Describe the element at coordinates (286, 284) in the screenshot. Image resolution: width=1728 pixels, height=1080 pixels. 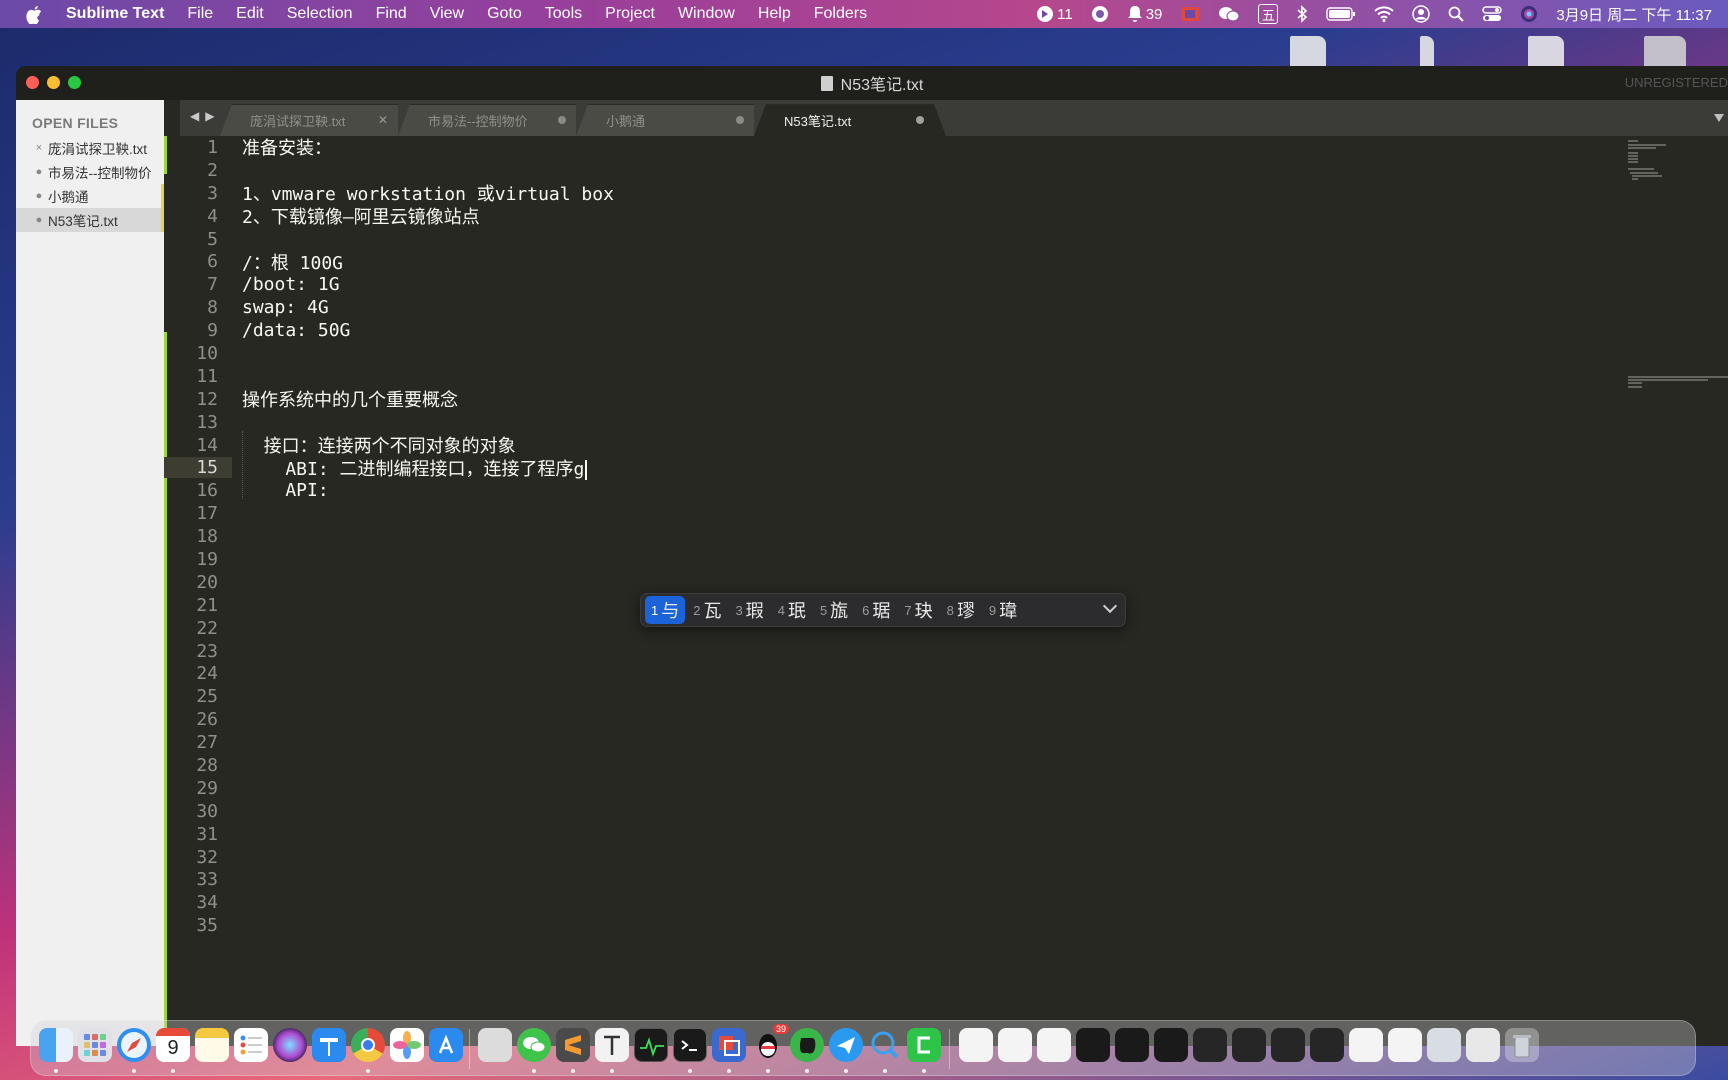
I see `line-text: /boot: 1G` at that location.